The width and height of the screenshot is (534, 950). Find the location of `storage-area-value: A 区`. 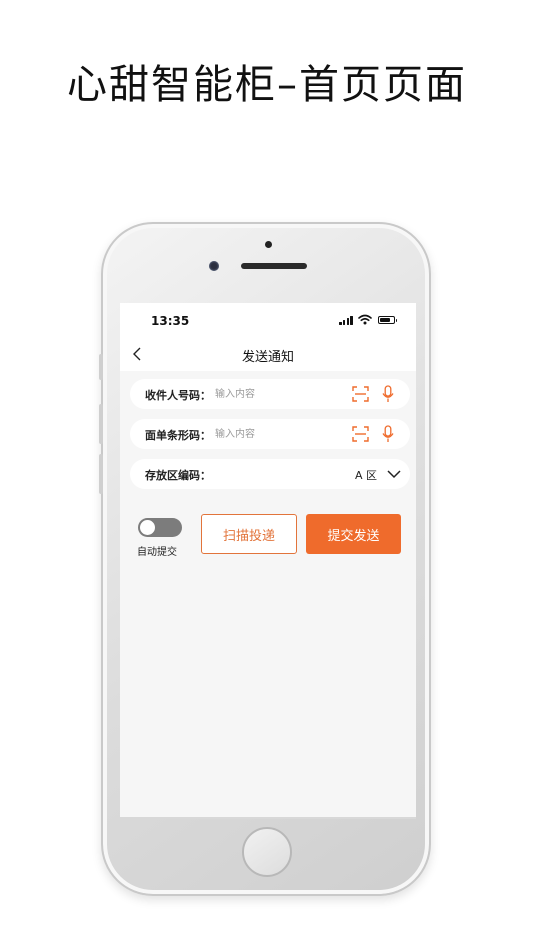

storage-area-value: A 区 is located at coordinates (366, 475).